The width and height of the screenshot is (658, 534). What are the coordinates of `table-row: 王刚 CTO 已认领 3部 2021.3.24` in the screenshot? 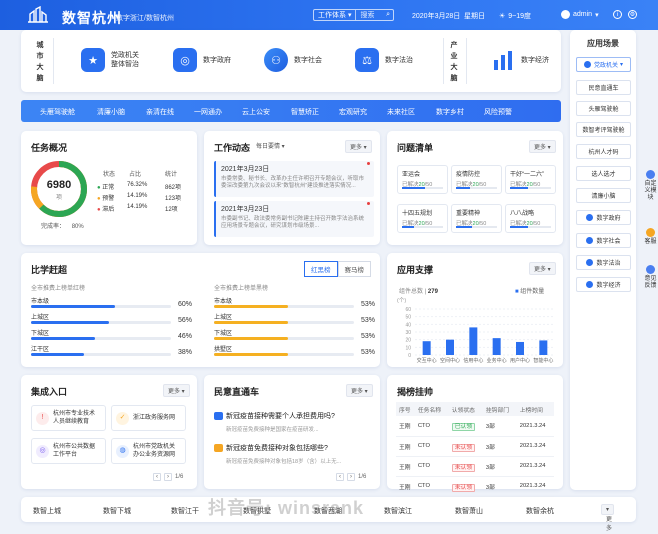 It's located at (475, 426).